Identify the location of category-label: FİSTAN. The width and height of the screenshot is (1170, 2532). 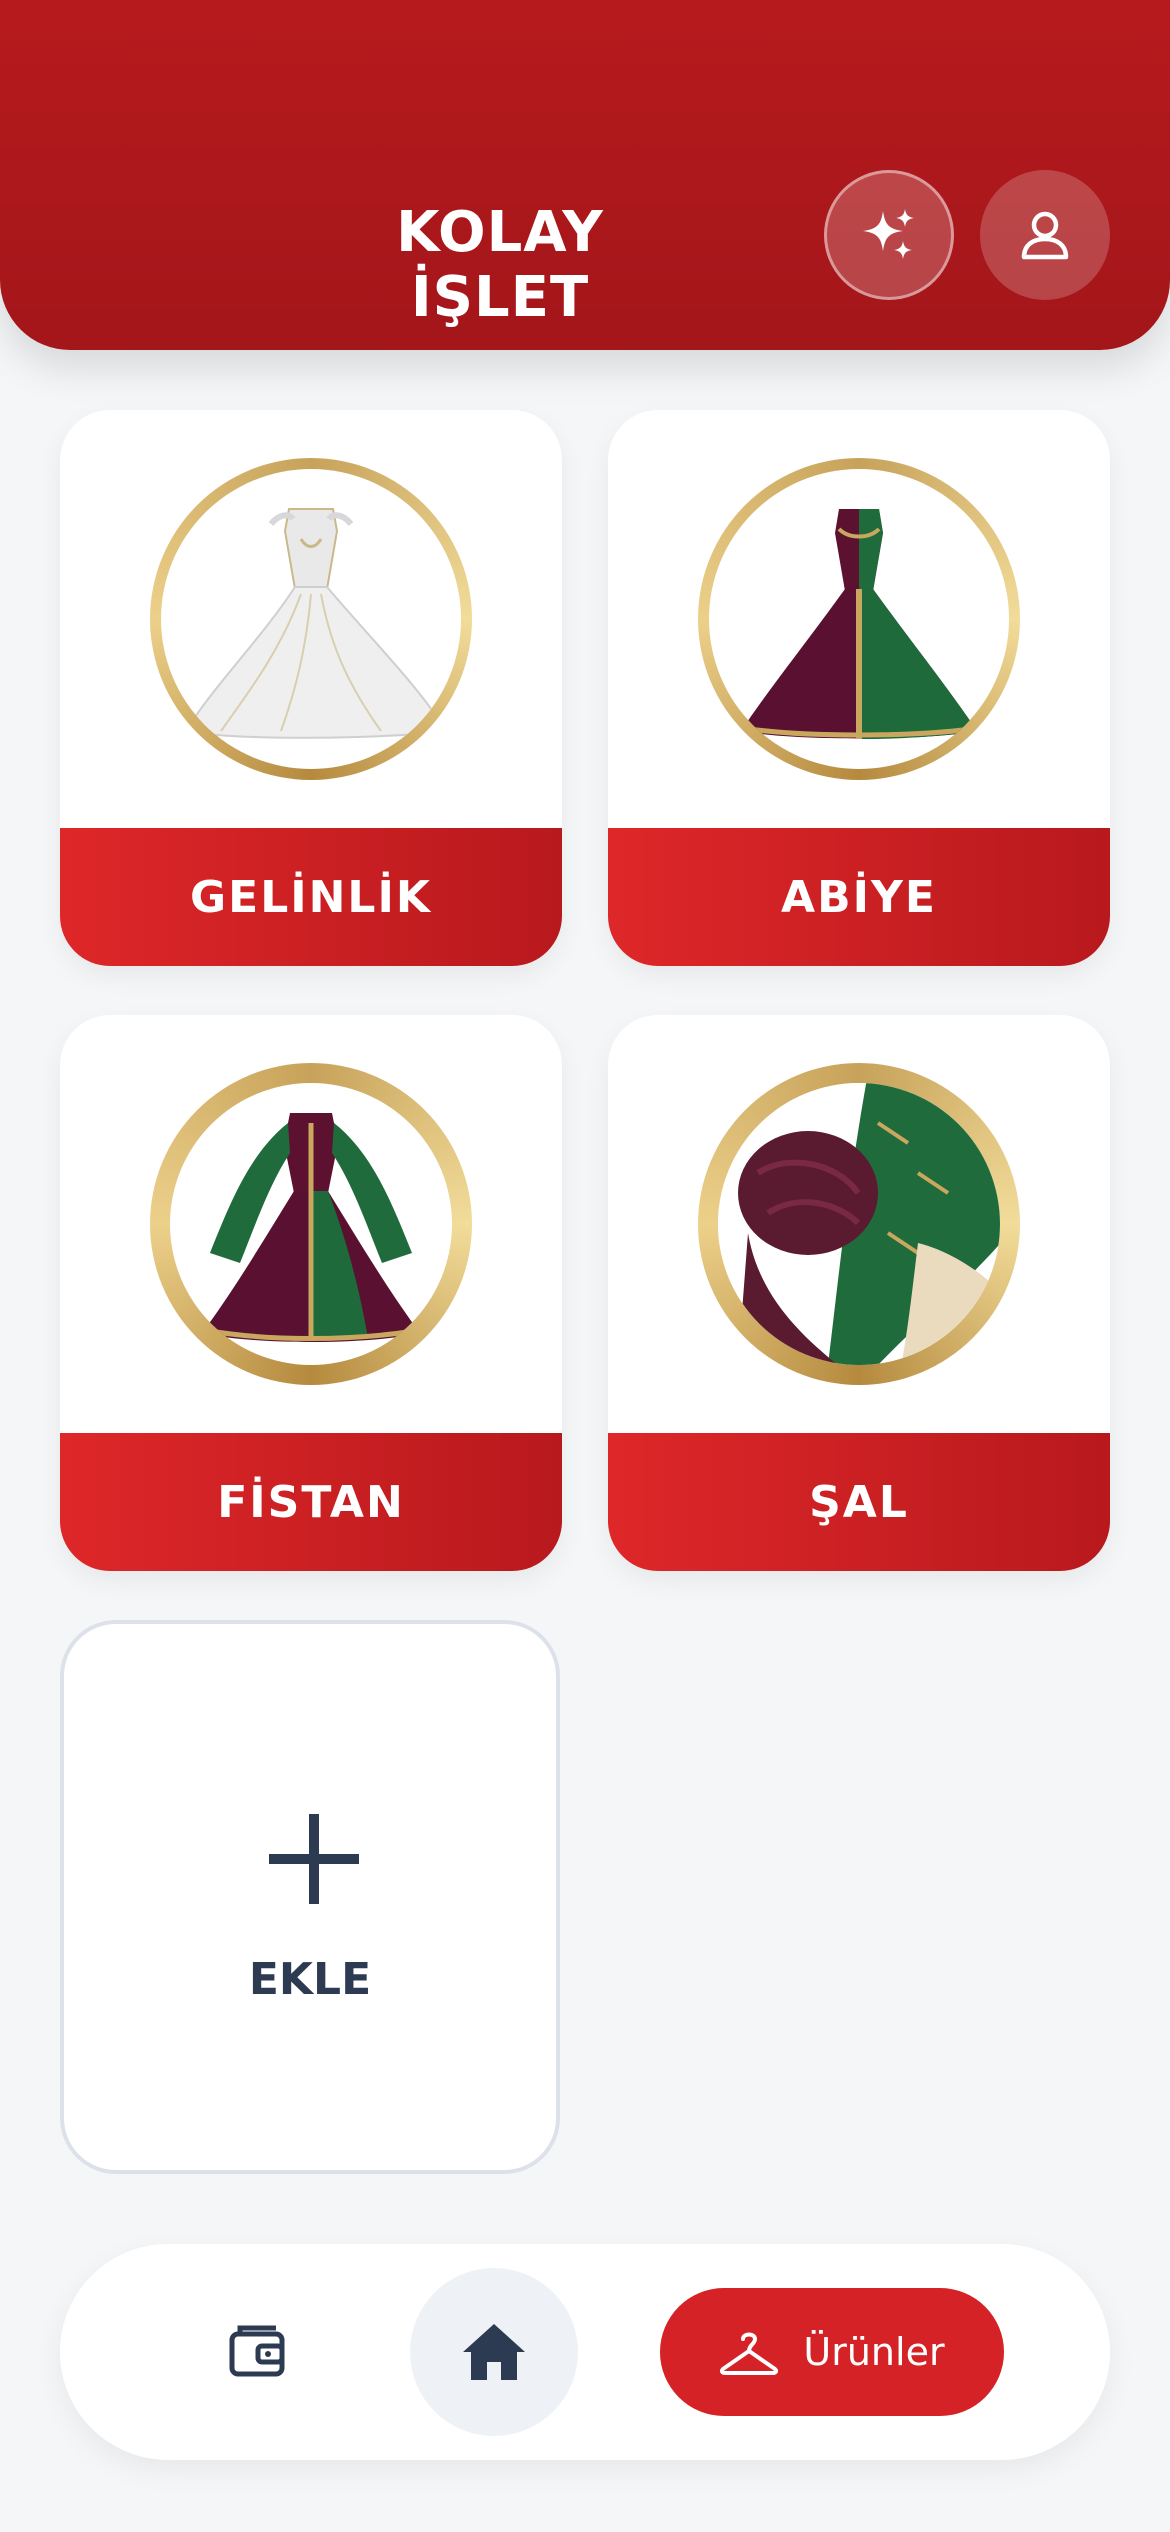
(311, 1502).